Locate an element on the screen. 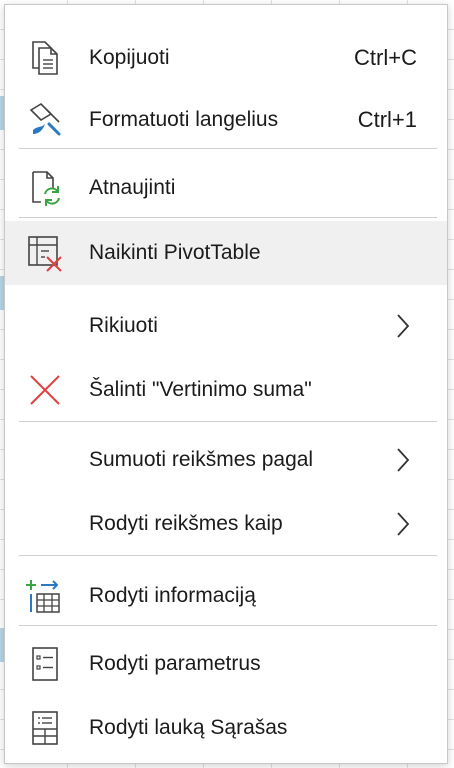 This screenshot has width=454, height=768. menu-item-label: Formatuoti langelius is located at coordinates (184, 119).